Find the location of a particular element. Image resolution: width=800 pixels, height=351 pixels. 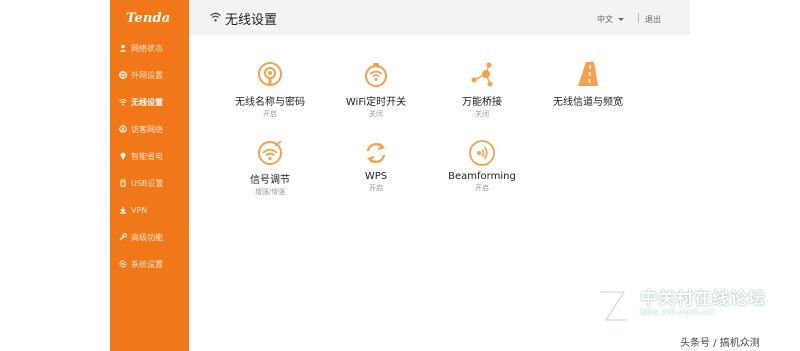

tile-beamforming: Beamforming 开启 is located at coordinates (482, 165).